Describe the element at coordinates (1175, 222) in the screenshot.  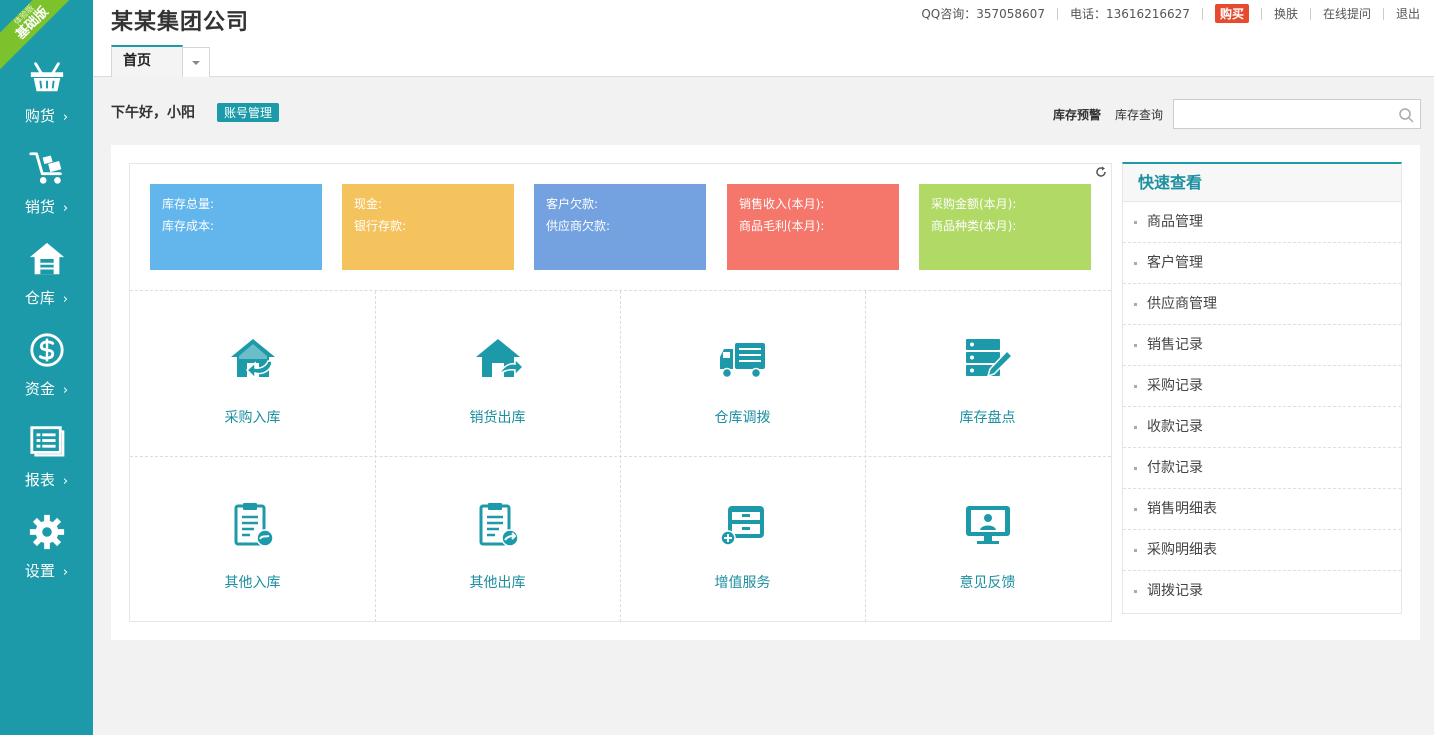
I see `quick-item-label: 商品管理` at that location.